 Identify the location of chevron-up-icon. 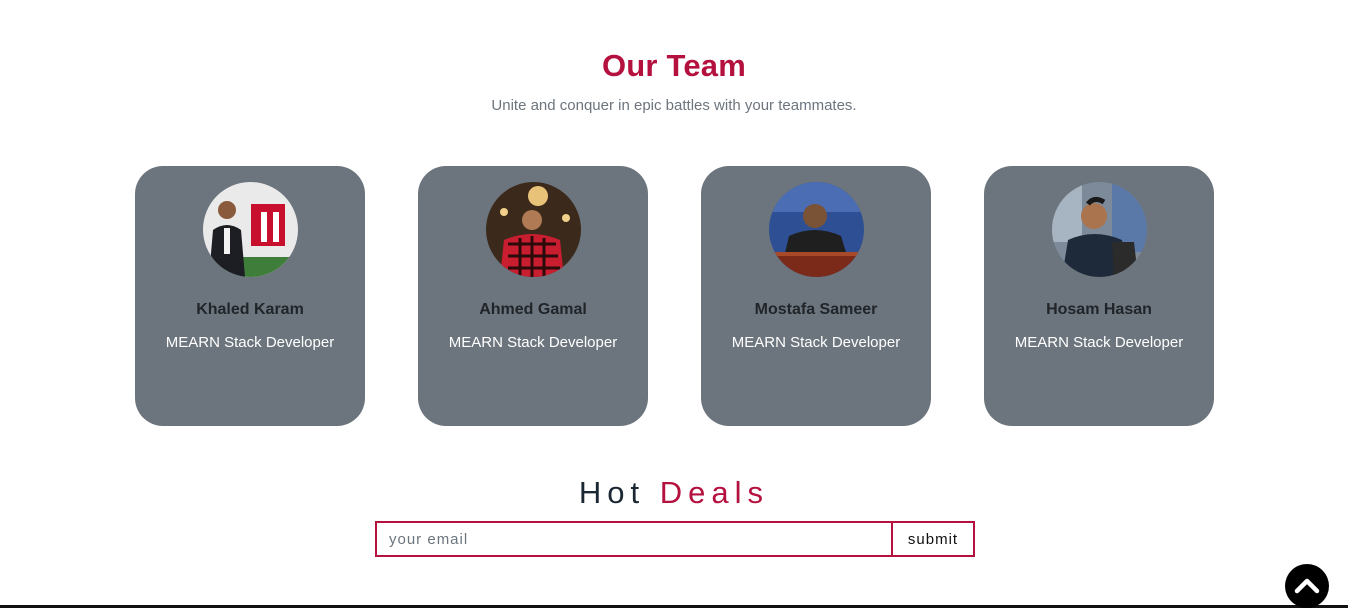
(1307, 586).